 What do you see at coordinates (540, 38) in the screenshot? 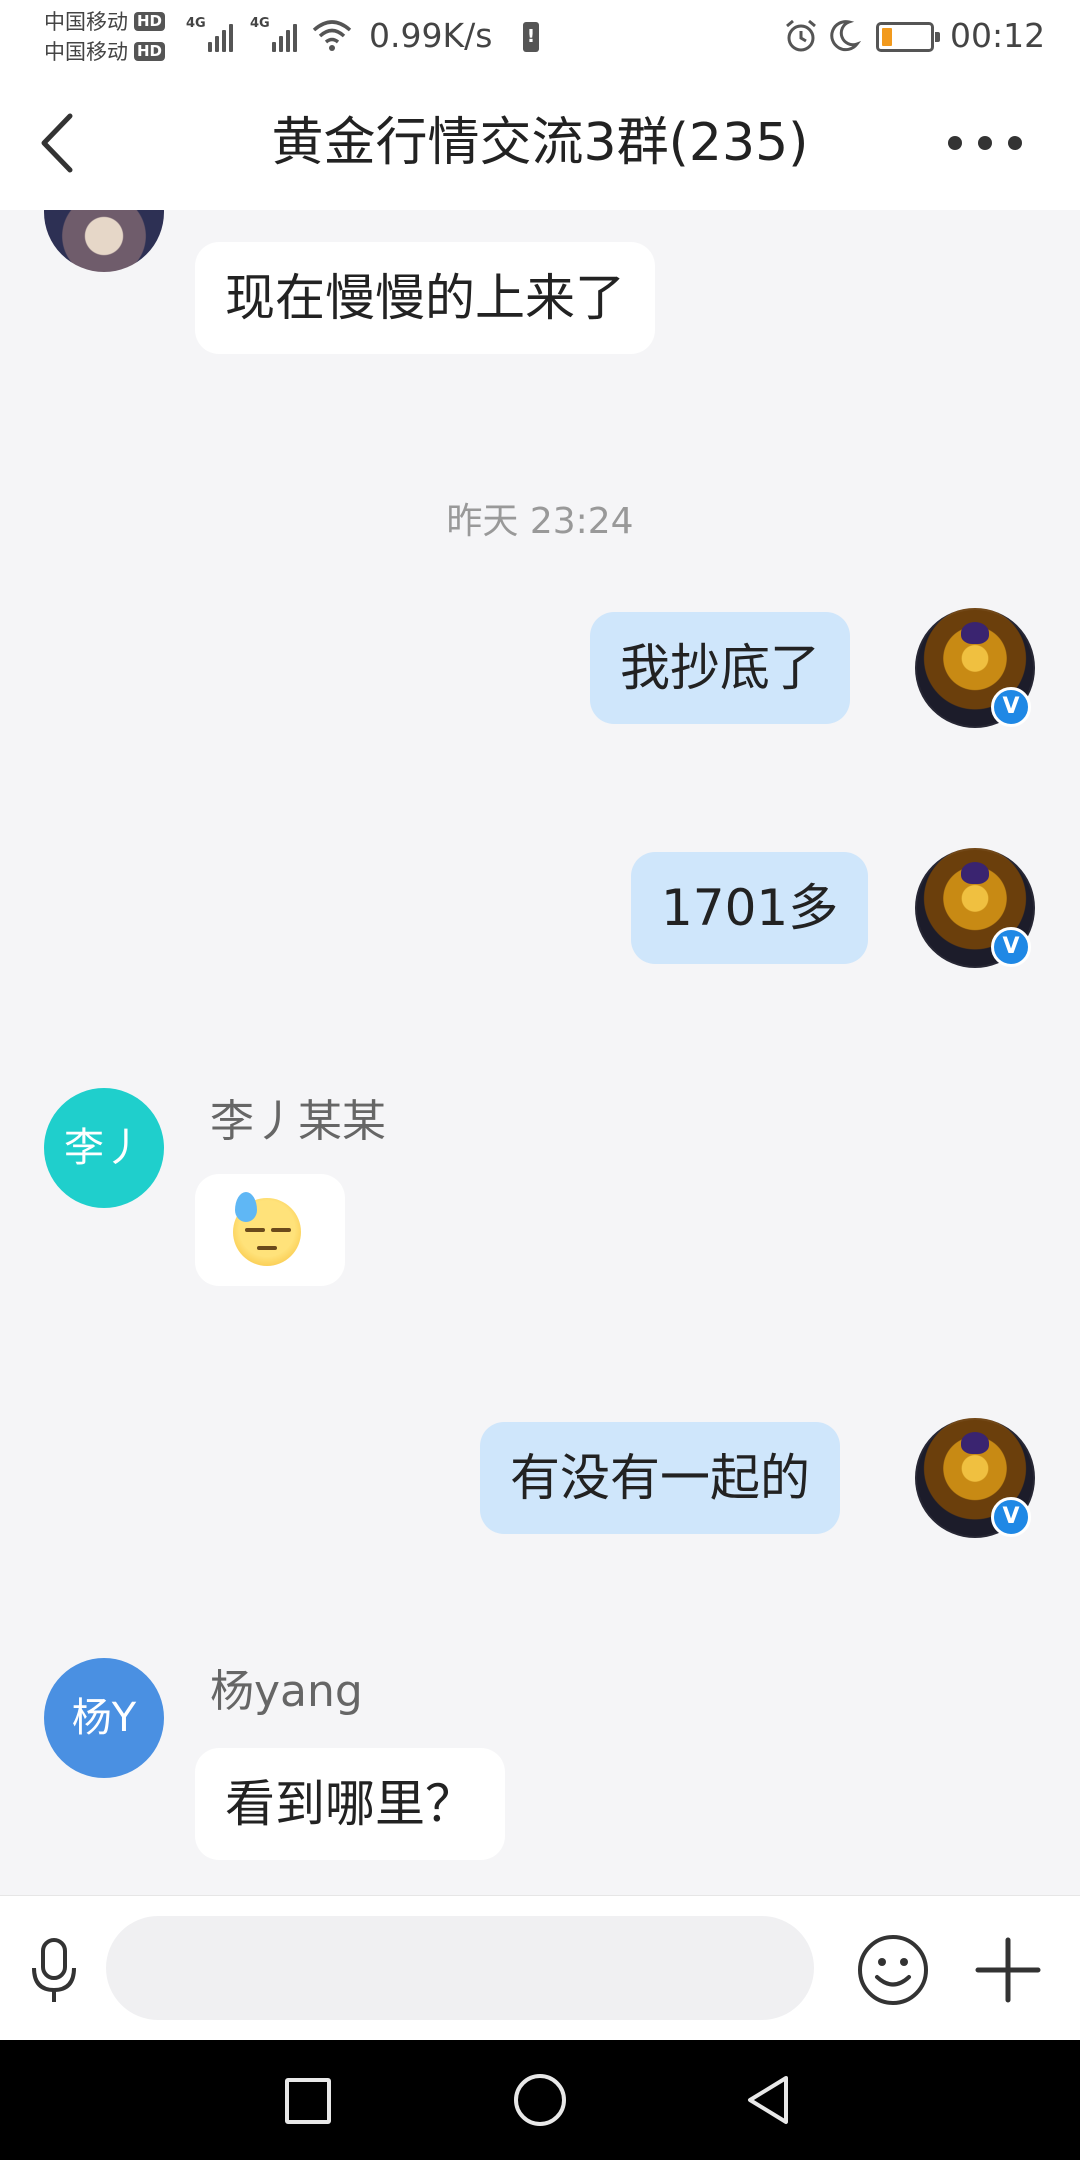
I see `status-bar: 中国移动 HD 中国移动 HD 4G 4G 0.99K/s ! 00:12` at bounding box center [540, 38].